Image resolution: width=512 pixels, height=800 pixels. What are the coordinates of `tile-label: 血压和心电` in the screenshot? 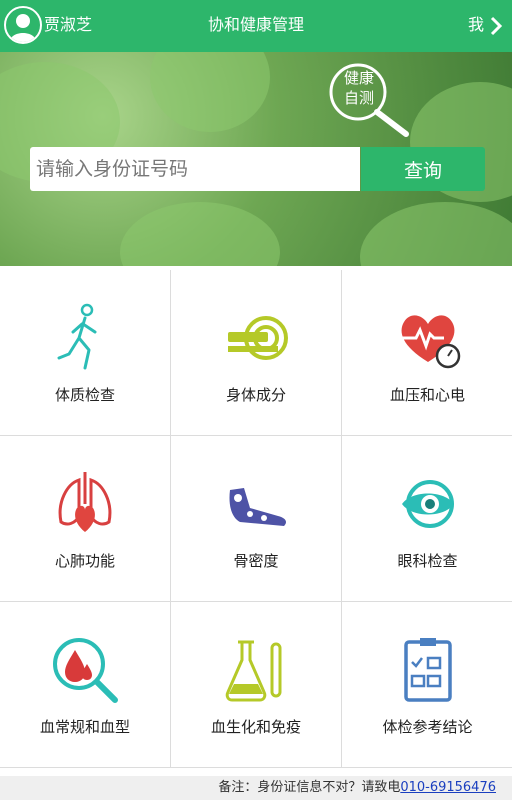 It's located at (427, 395).